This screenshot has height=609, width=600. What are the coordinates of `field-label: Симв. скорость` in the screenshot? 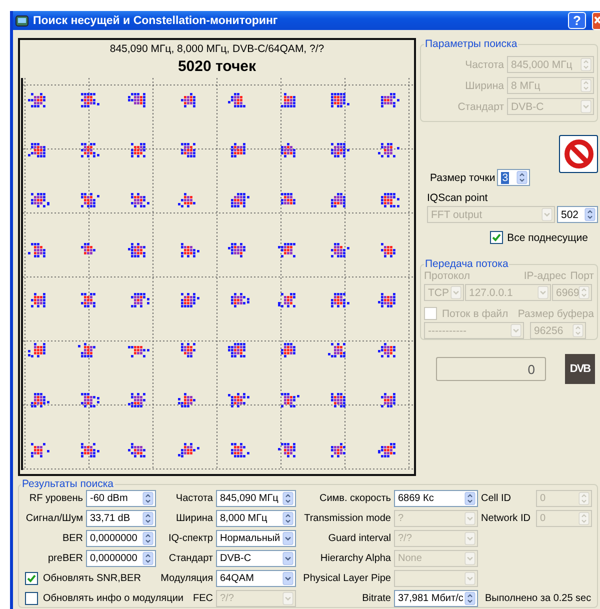 It's located at (354, 498).